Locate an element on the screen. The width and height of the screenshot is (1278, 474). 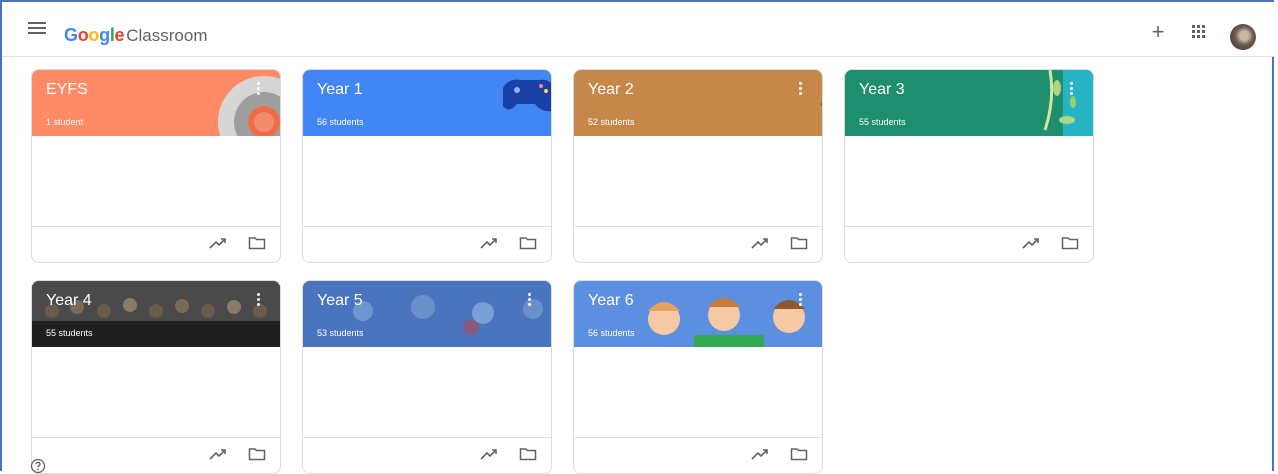
class-card-year-2: Year 2 52 students is located at coordinates (698, 166).